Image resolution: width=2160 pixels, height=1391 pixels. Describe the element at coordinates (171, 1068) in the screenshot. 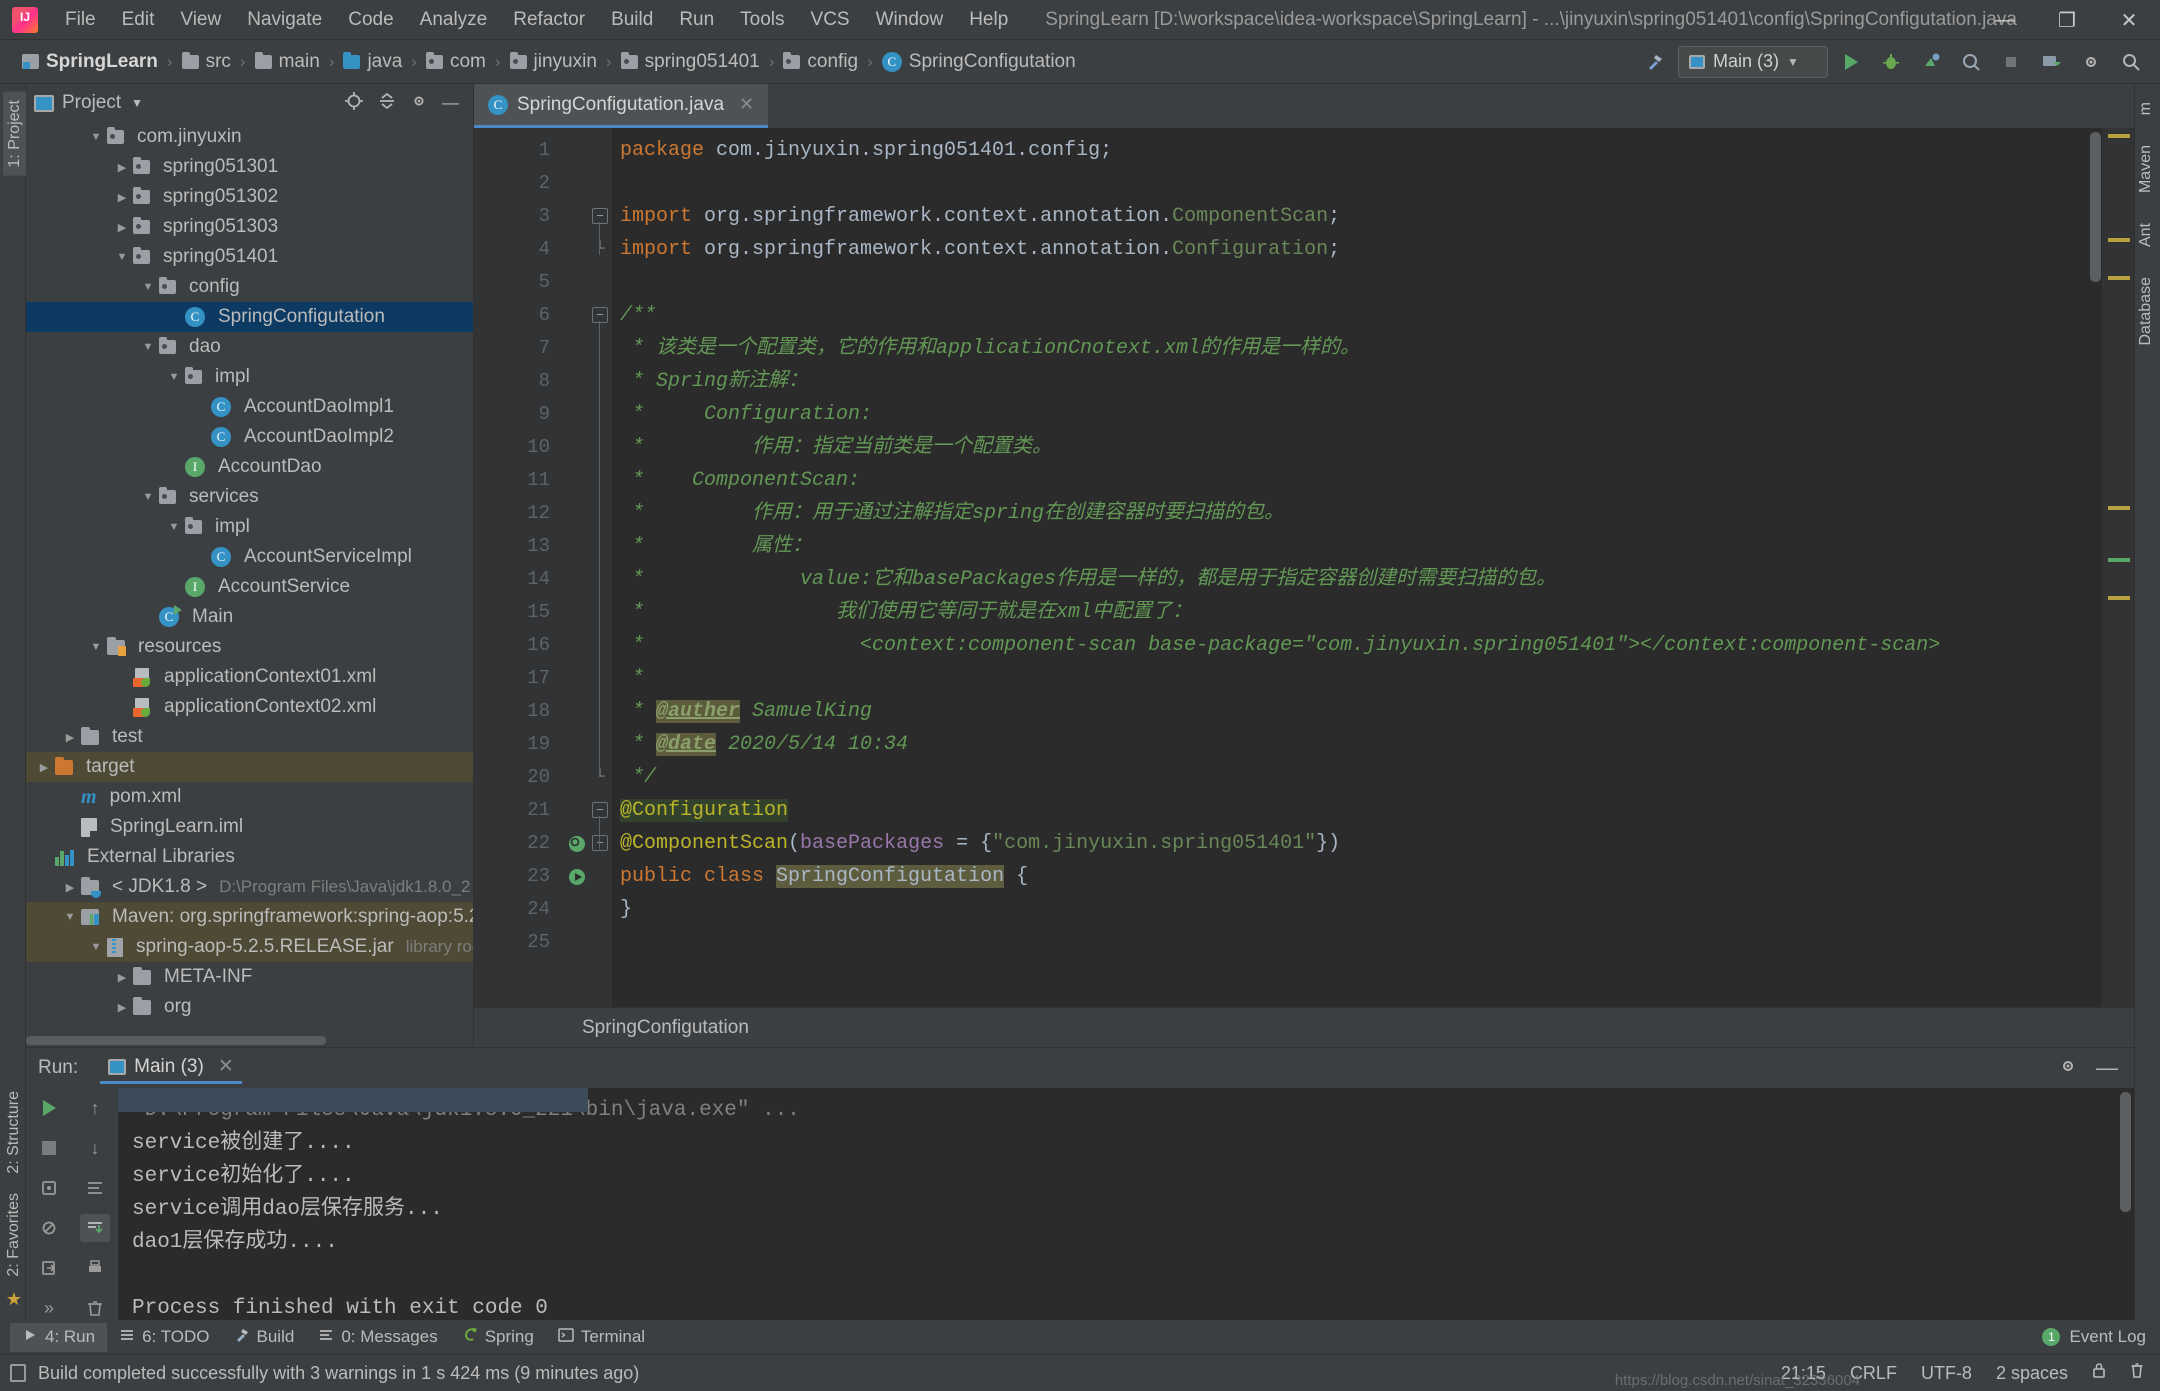

I see `run-tab-main: Main (3) ✕` at that location.